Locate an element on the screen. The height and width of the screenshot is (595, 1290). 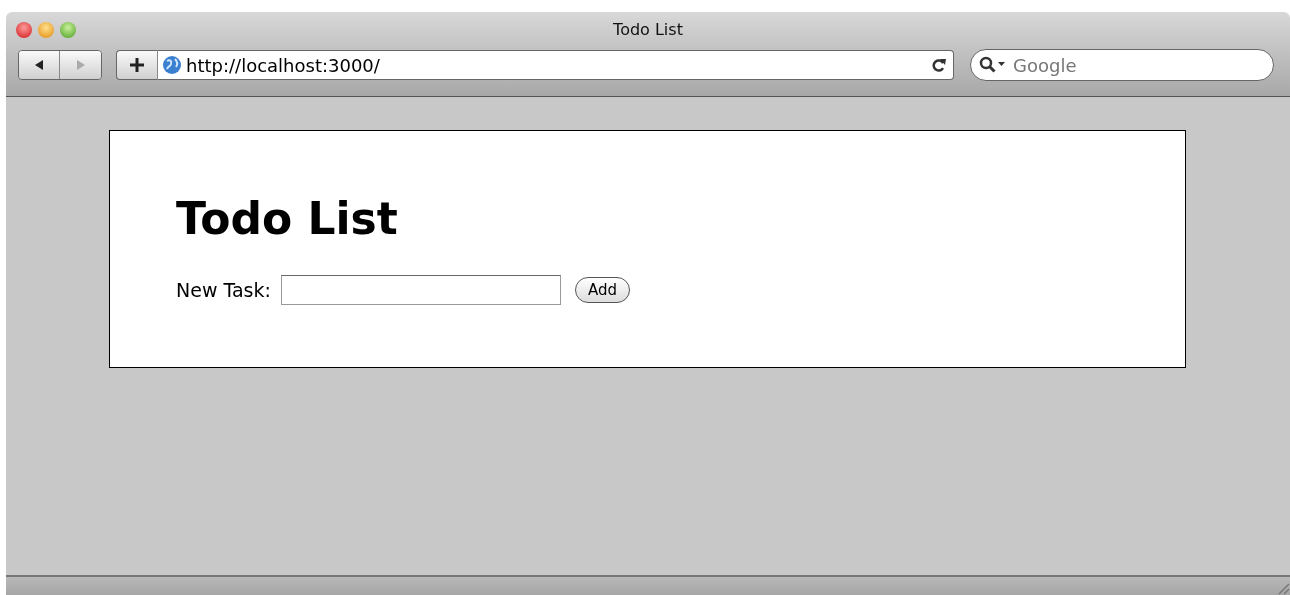
add-button: Add is located at coordinates (602, 290).